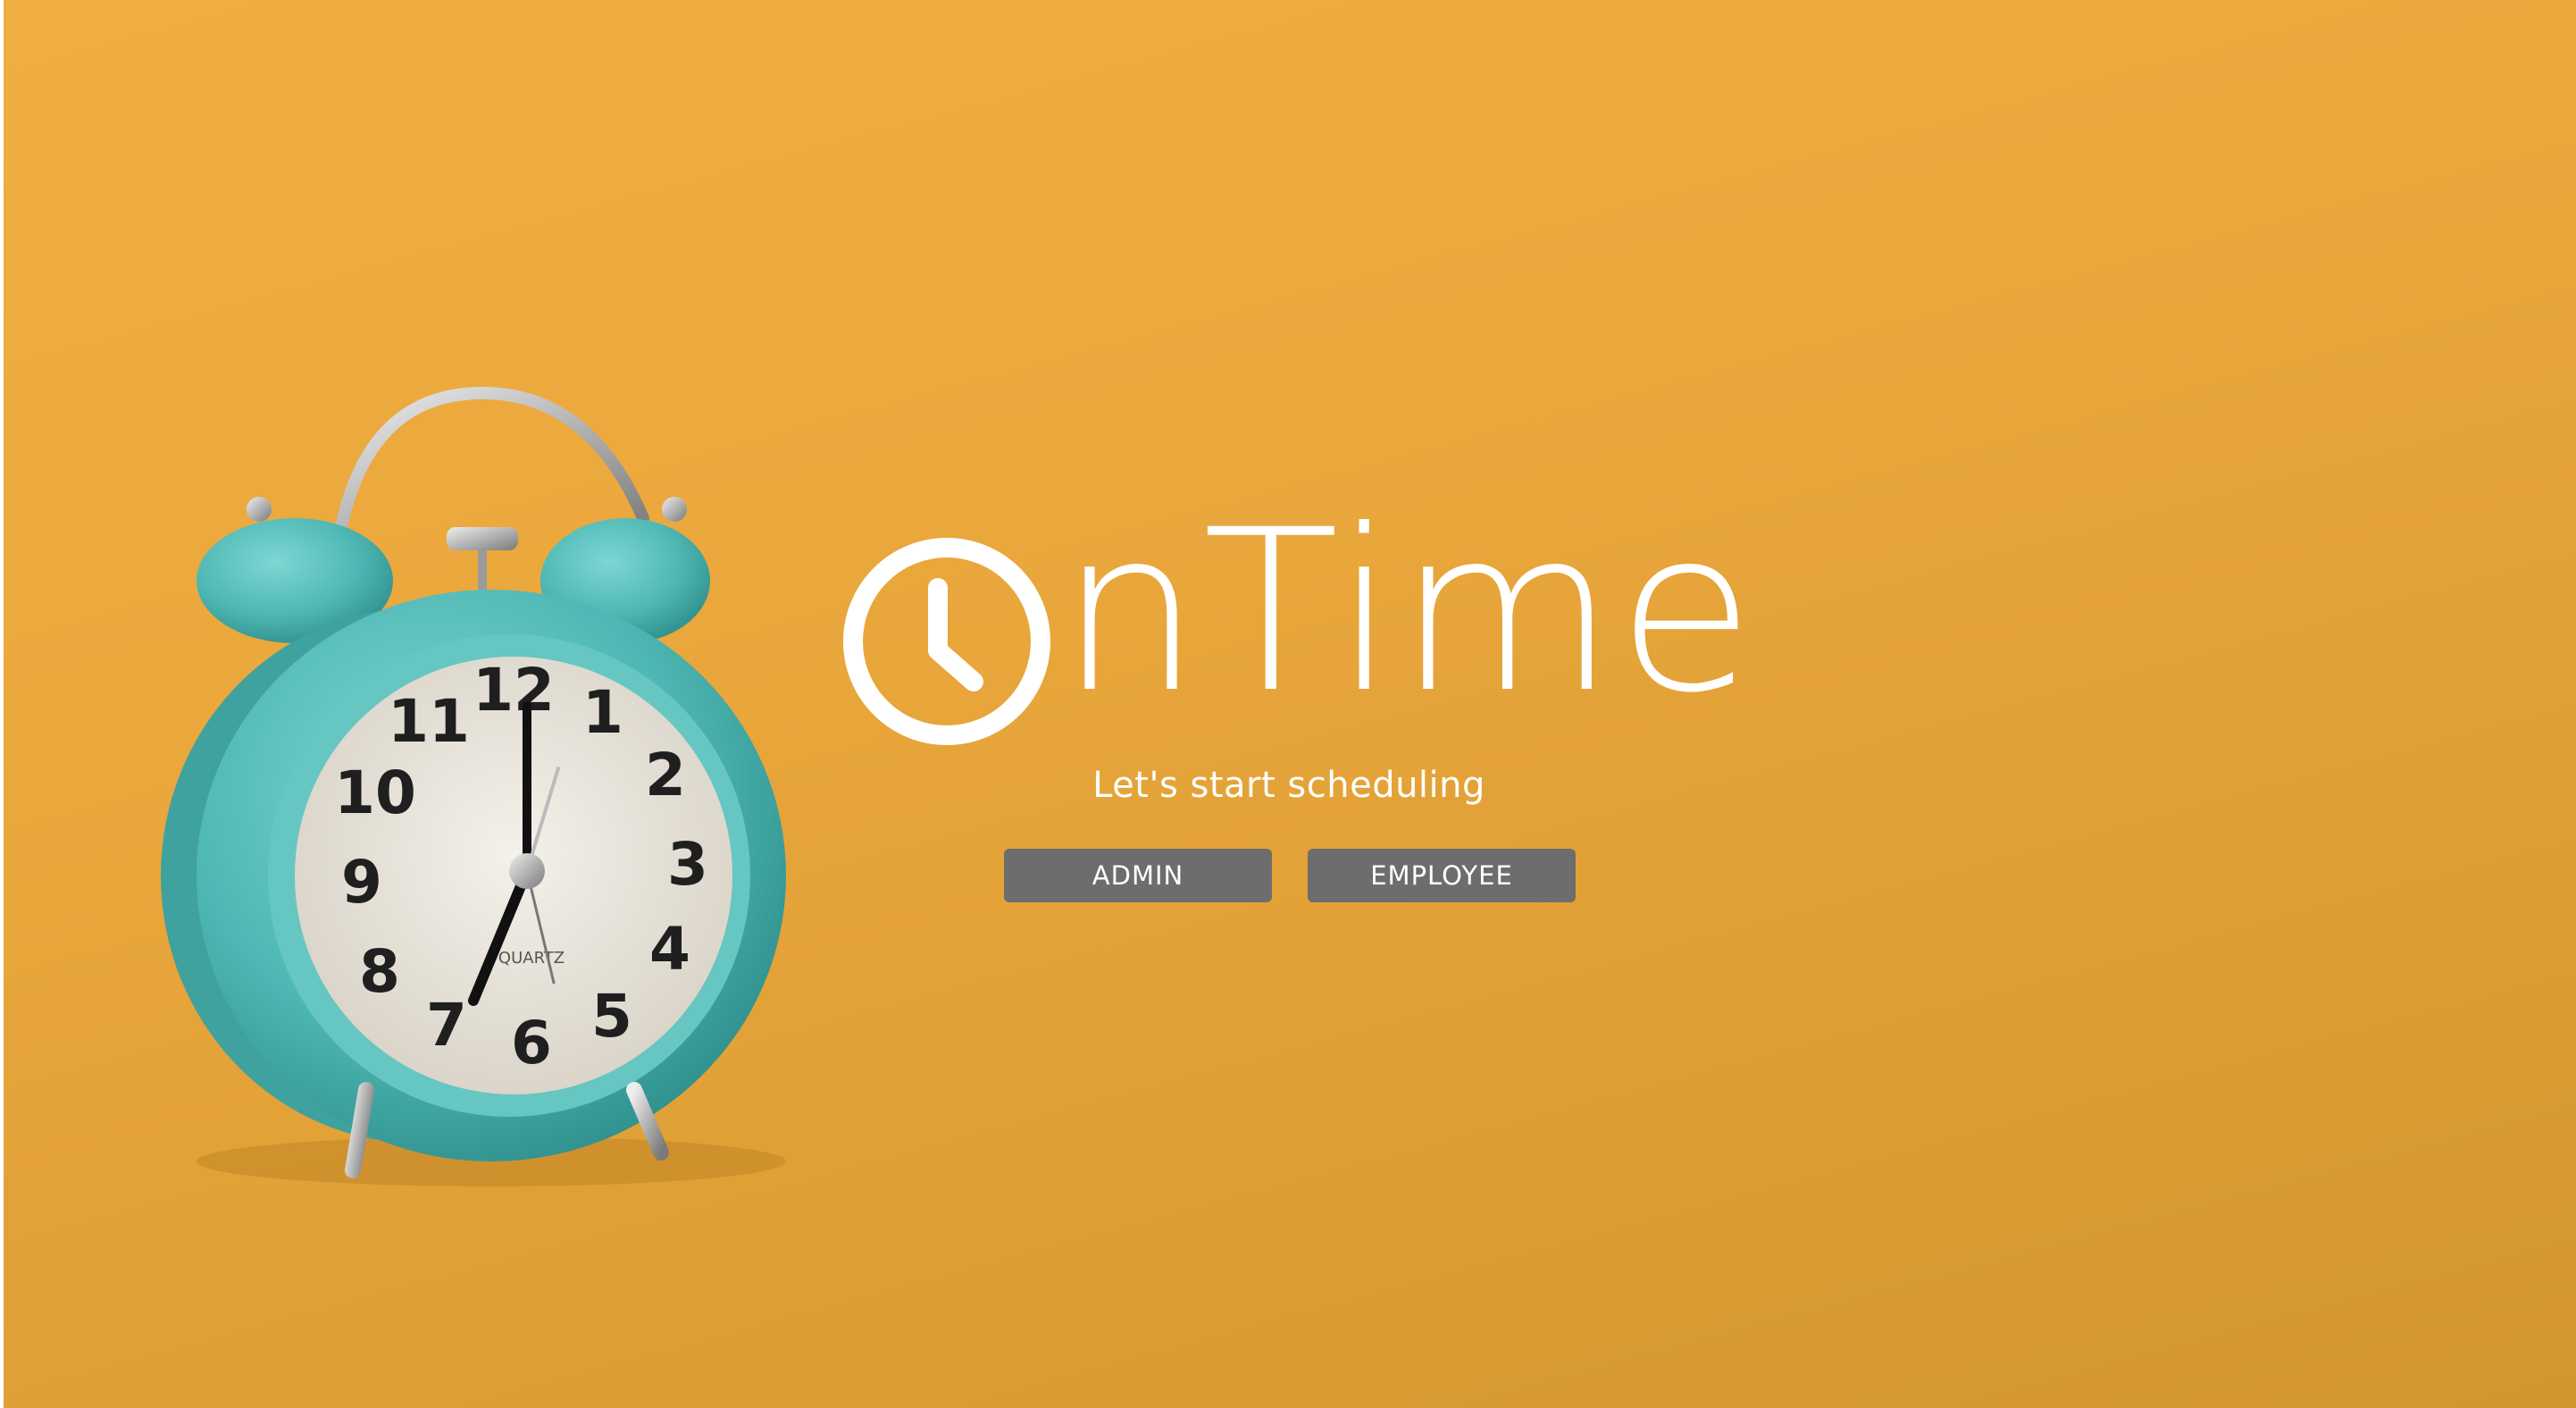 Image resolution: width=2576 pixels, height=1408 pixels. Describe the element at coordinates (1289, 786) in the screenshot. I see `tagline: Let's start scheduling` at that location.